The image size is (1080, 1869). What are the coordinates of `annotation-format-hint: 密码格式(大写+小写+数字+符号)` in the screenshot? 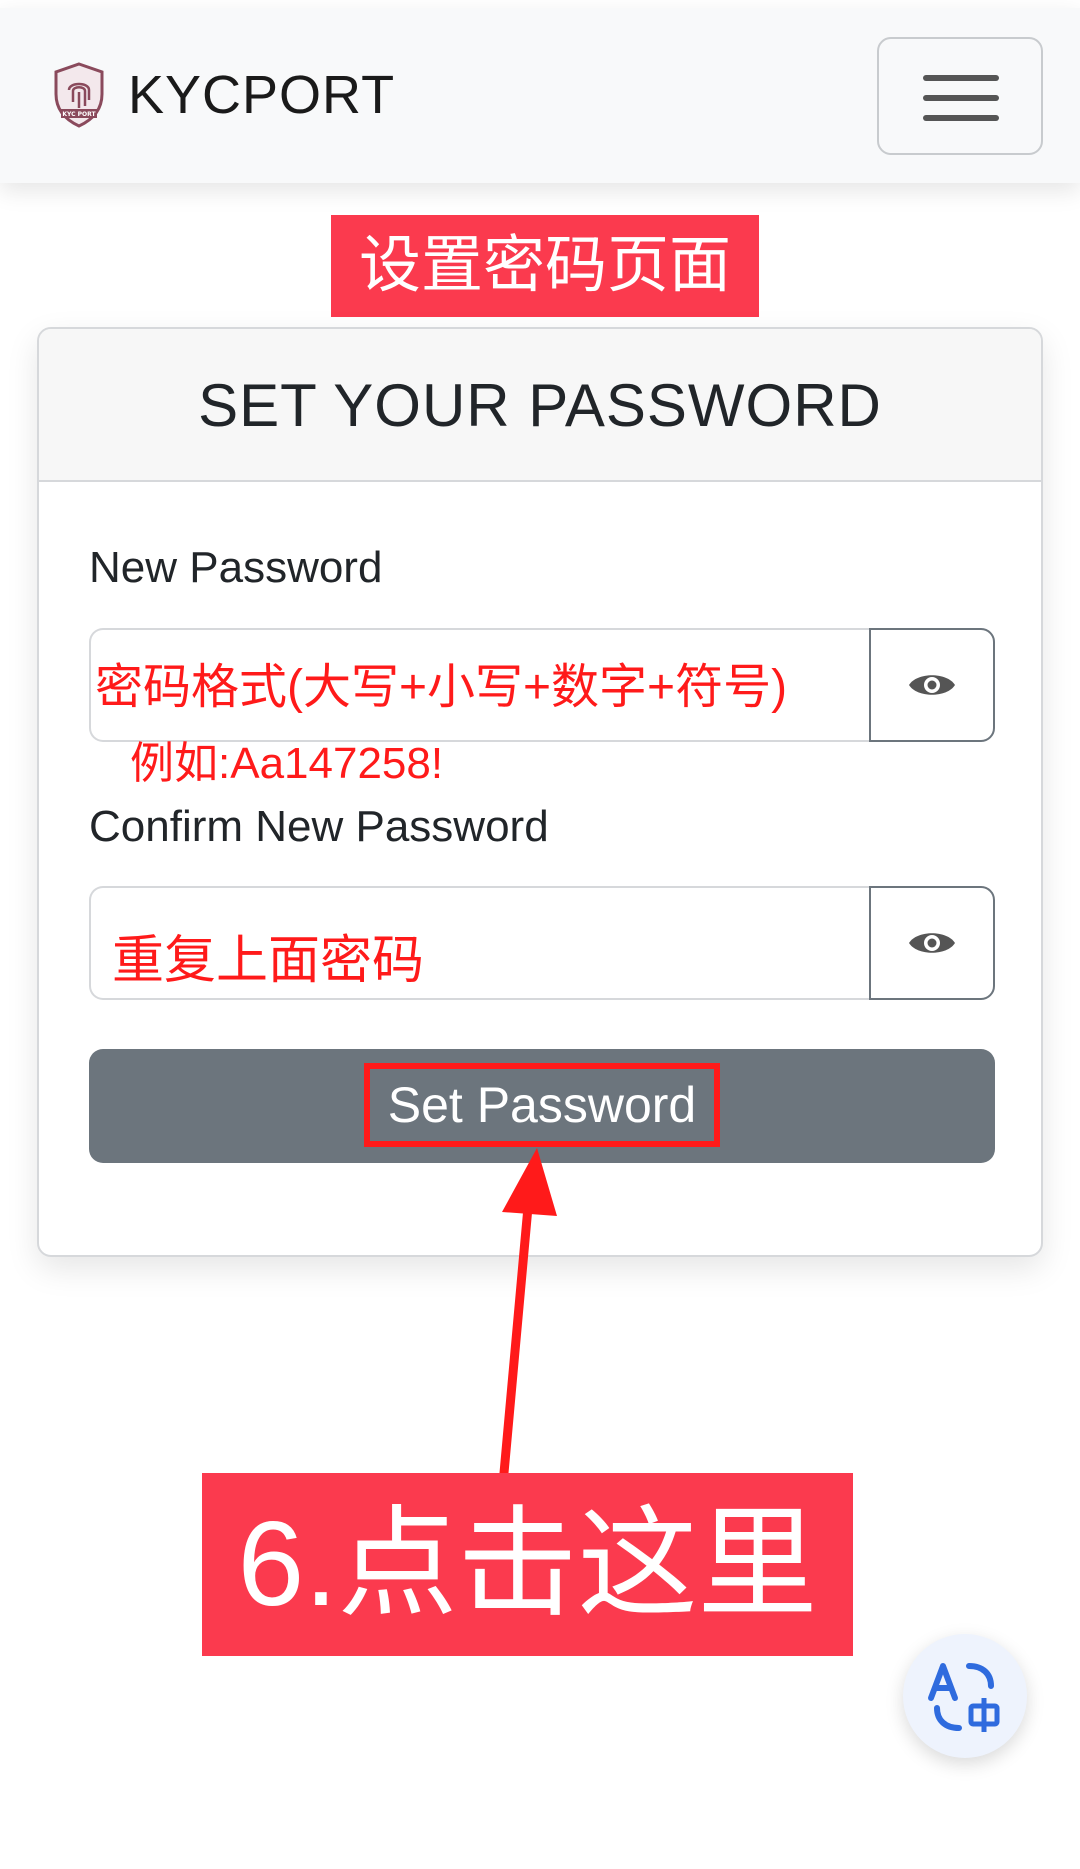 It's located at (441, 687).